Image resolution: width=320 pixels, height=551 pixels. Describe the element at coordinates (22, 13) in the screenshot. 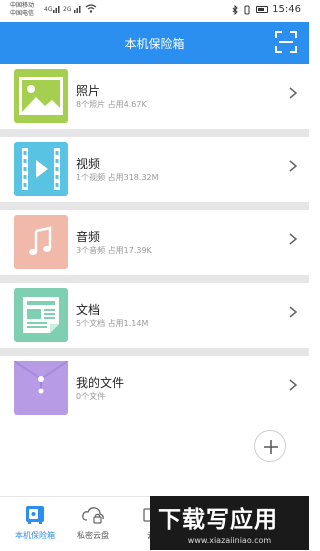

I see `carrier-2: 中国电信` at that location.